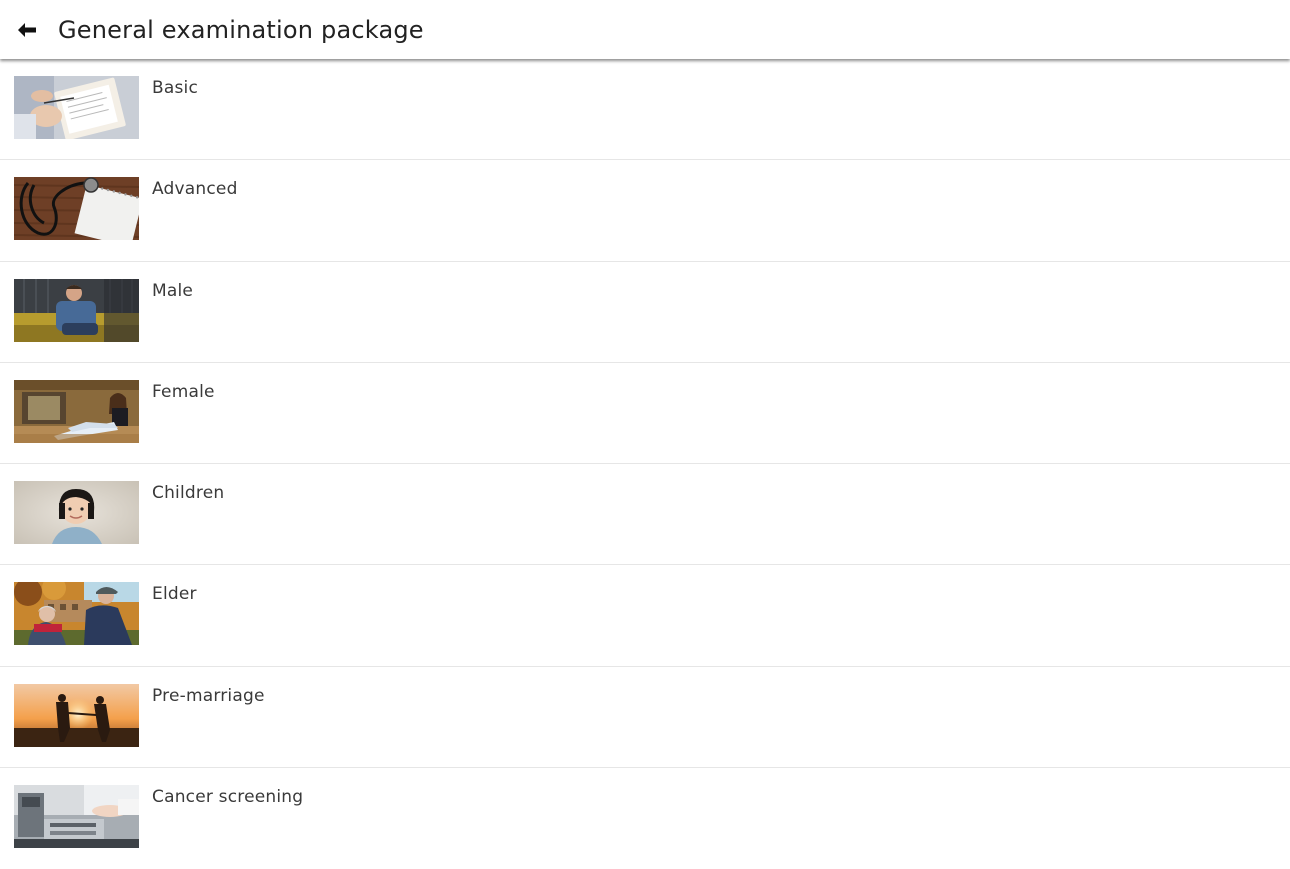 The height and width of the screenshot is (869, 1290). Describe the element at coordinates (645, 515) in the screenshot. I see `package-item-children: Children` at that location.